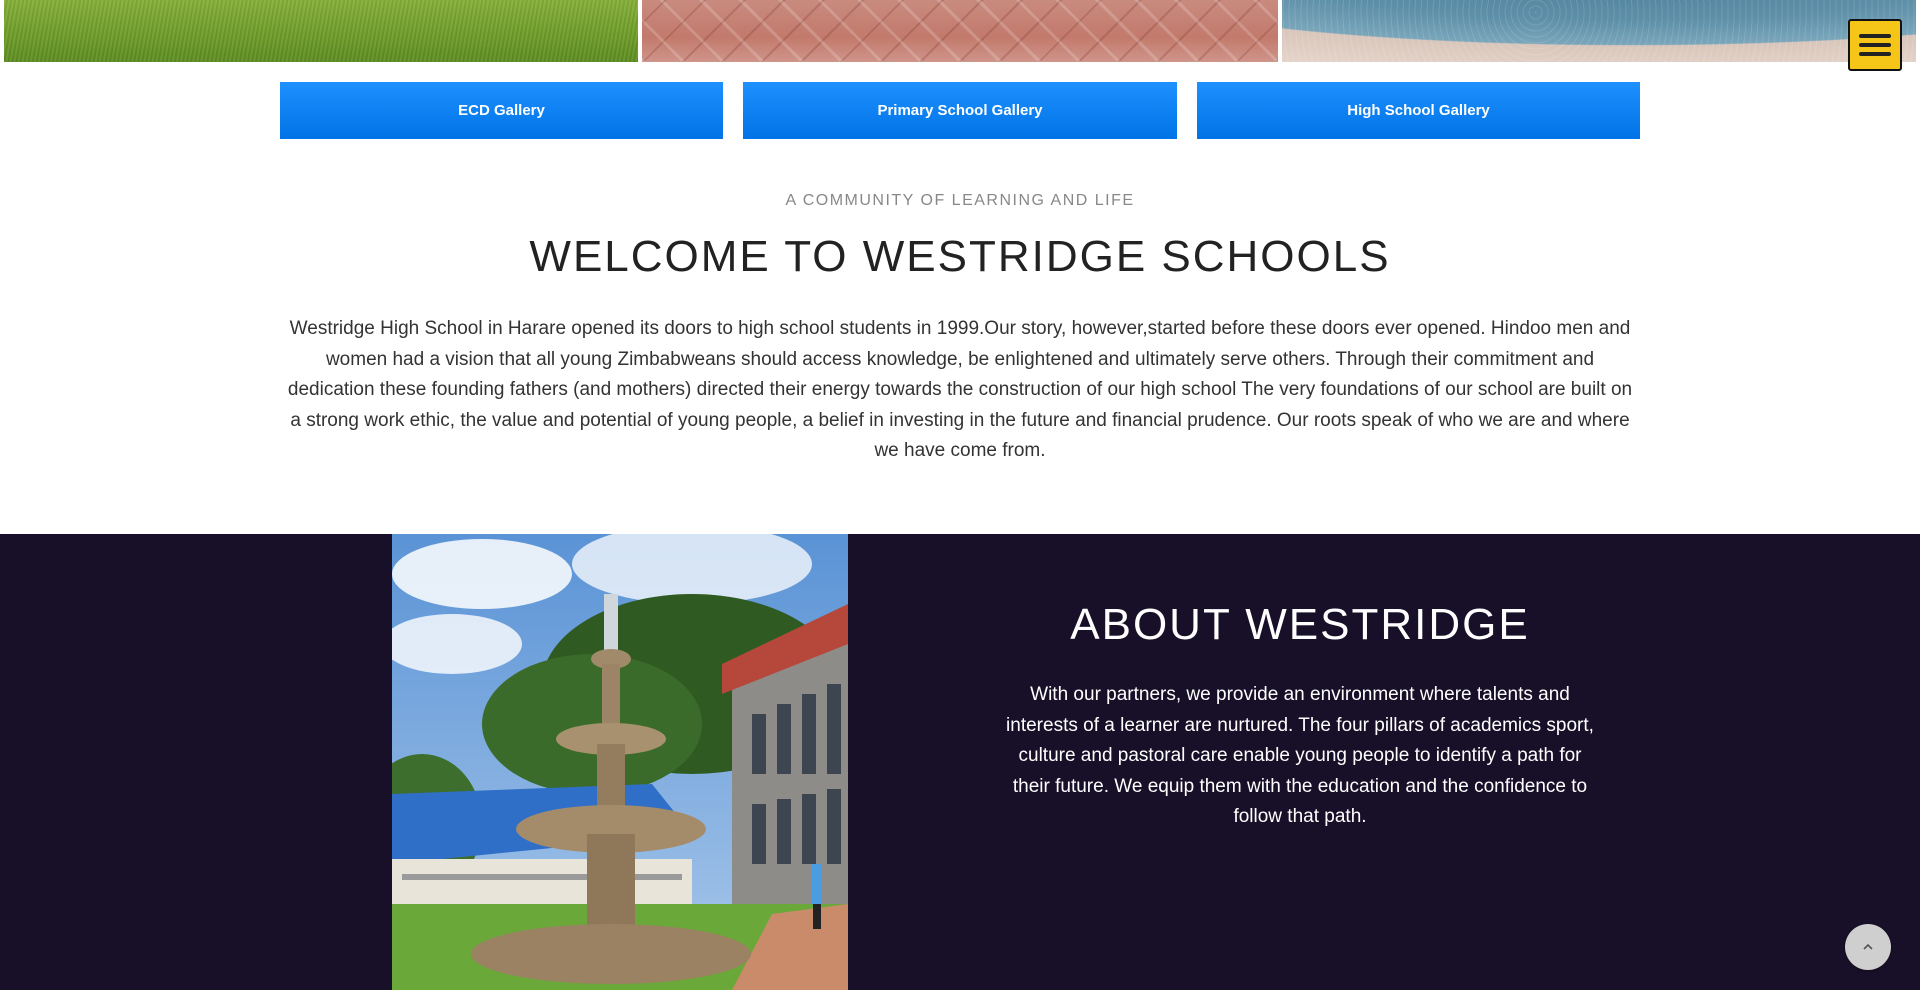 This screenshot has height=990, width=1920. Describe the element at coordinates (321, 31) in the screenshot. I see `gallery-image-grass` at that location.